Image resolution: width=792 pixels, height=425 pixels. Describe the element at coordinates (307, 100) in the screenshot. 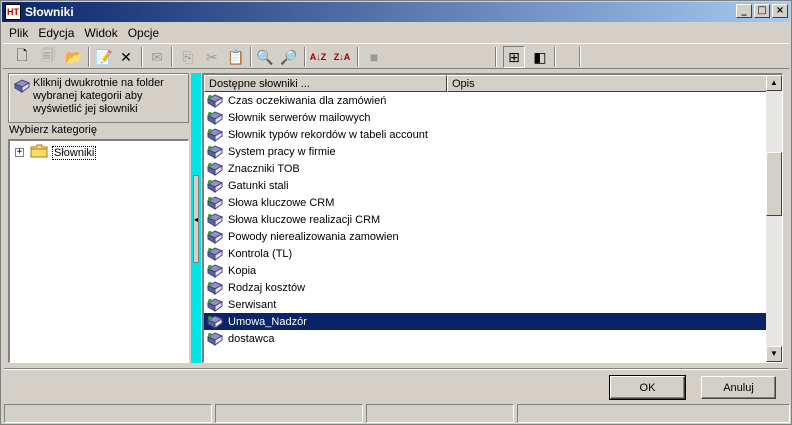

I see `list-item-label: Czas oczekiwania dla zamówień` at that location.